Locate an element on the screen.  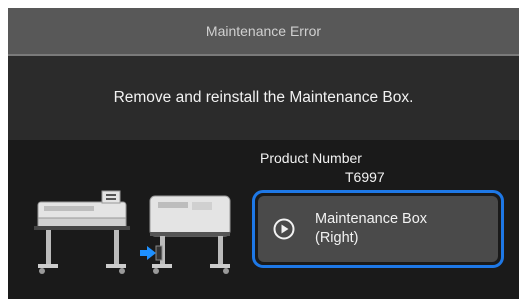
arrow-right-icon is located at coordinates (151, 253).